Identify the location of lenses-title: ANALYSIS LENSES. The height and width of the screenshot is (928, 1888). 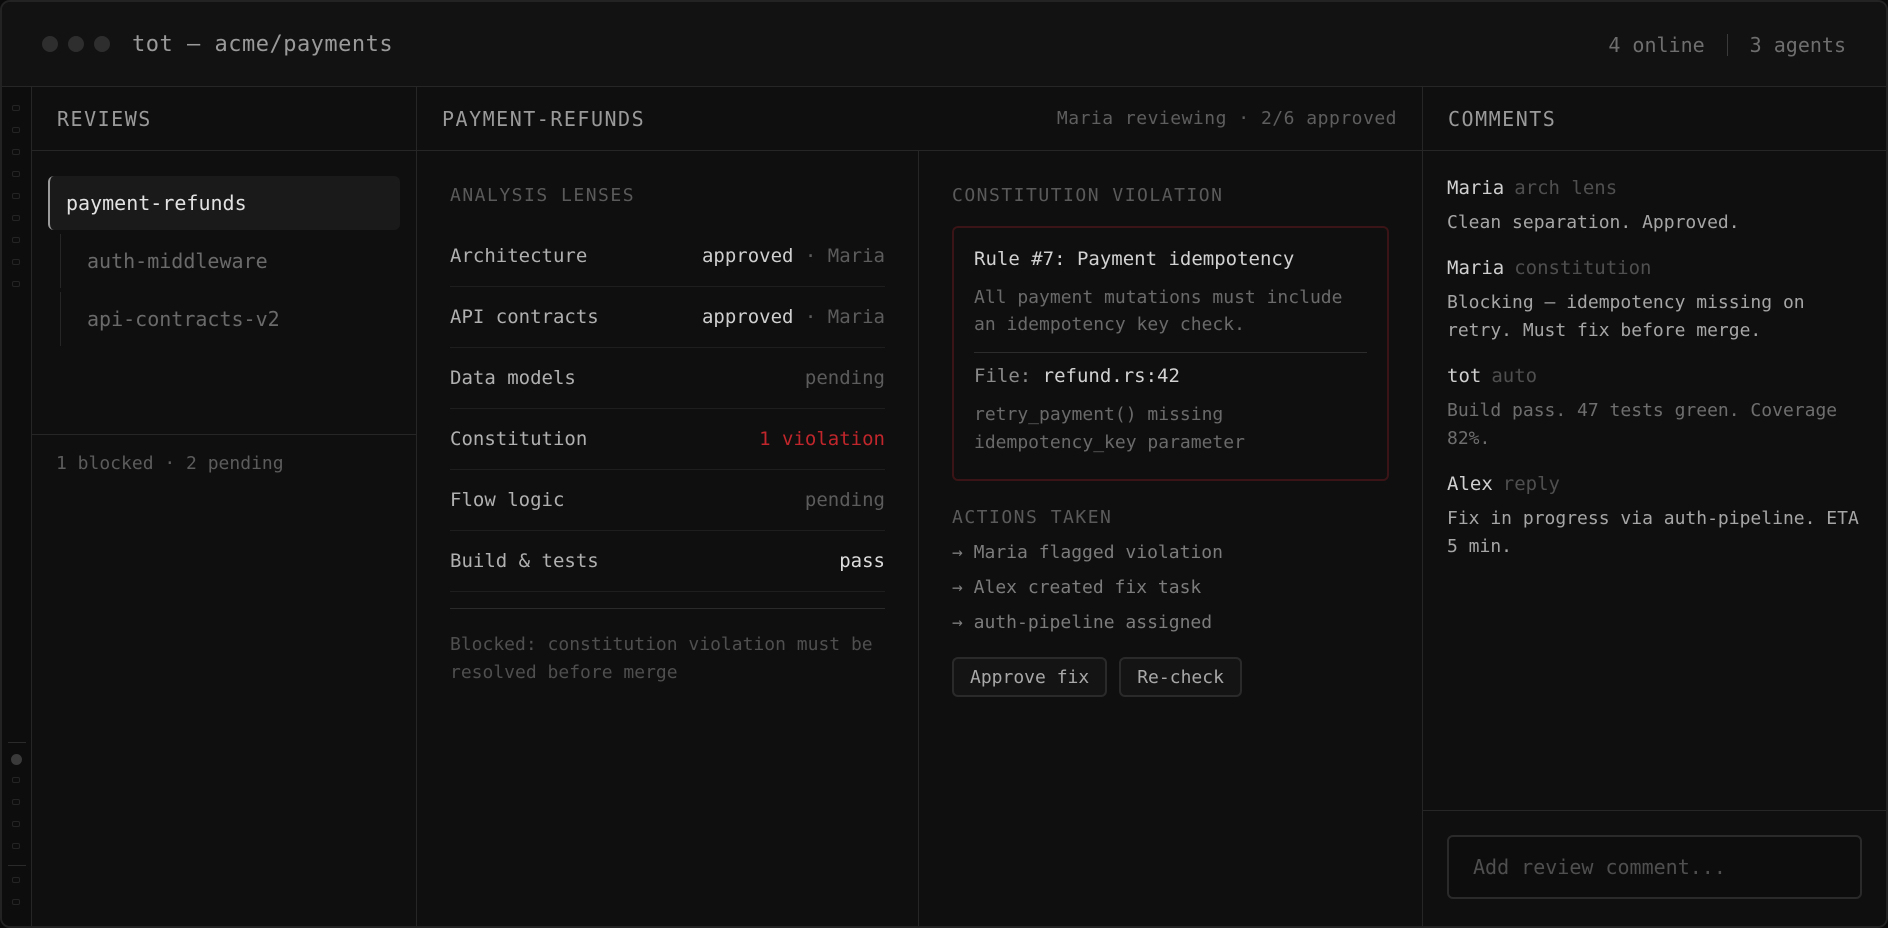
(543, 195).